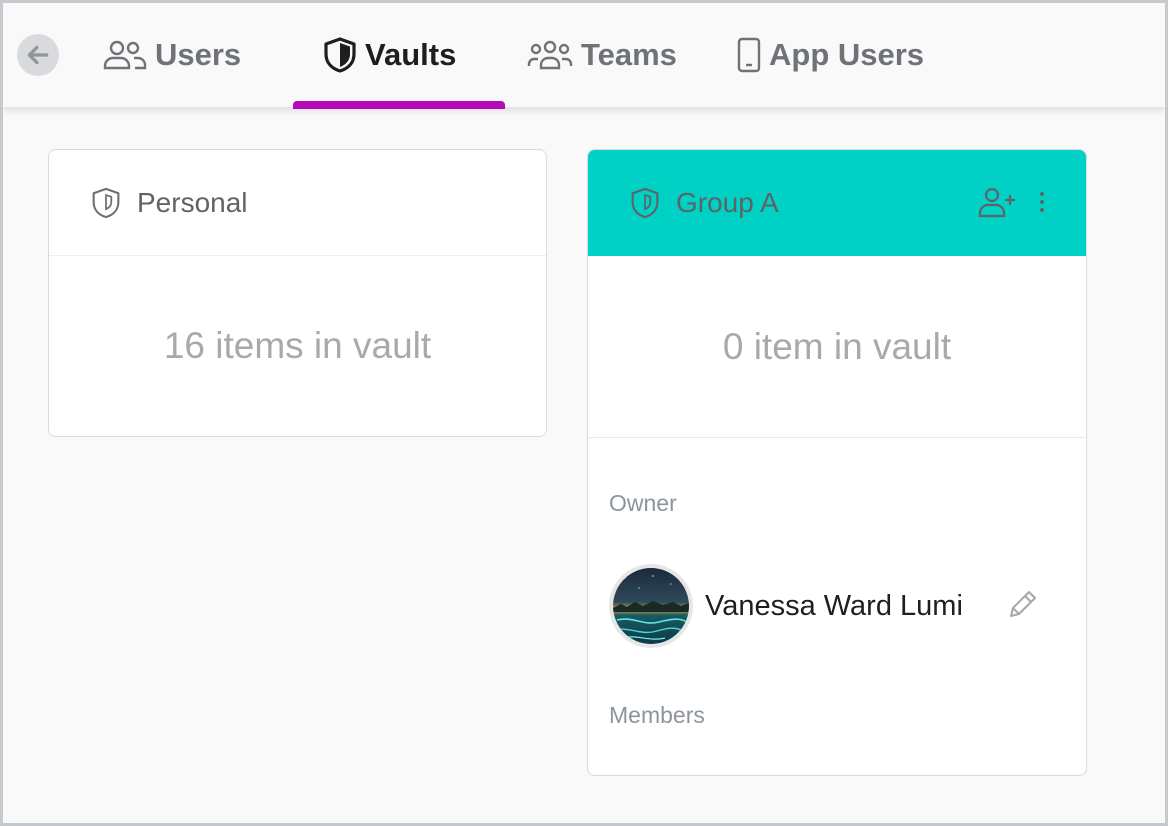 This screenshot has width=1168, height=826. What do you see at coordinates (651, 606) in the screenshot?
I see `avatar` at bounding box center [651, 606].